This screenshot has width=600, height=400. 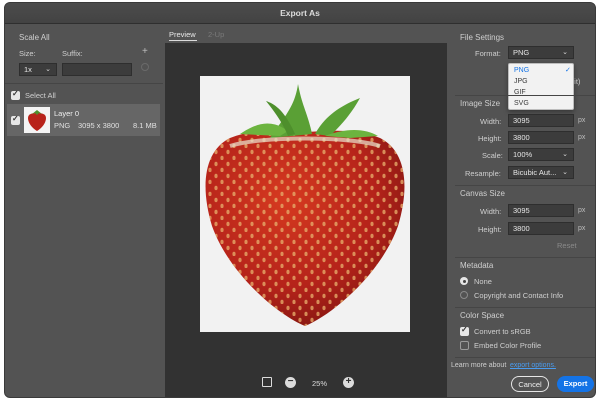 I want to click on scale-label: Scale:, so click(x=492, y=155).